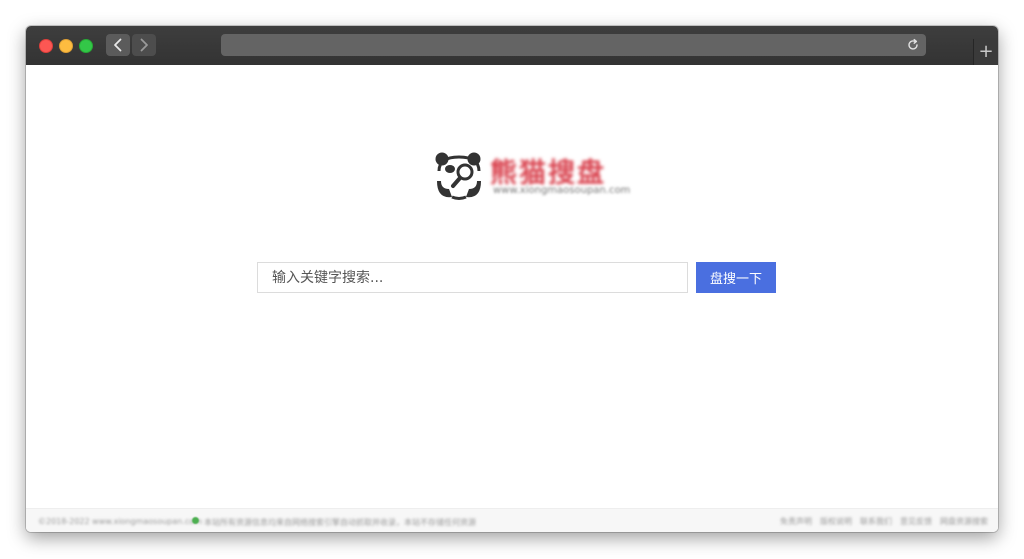 The width and height of the screenshot is (1024, 559). Describe the element at coordinates (836, 521) in the screenshot. I see `footer-link: 版权说明` at that location.